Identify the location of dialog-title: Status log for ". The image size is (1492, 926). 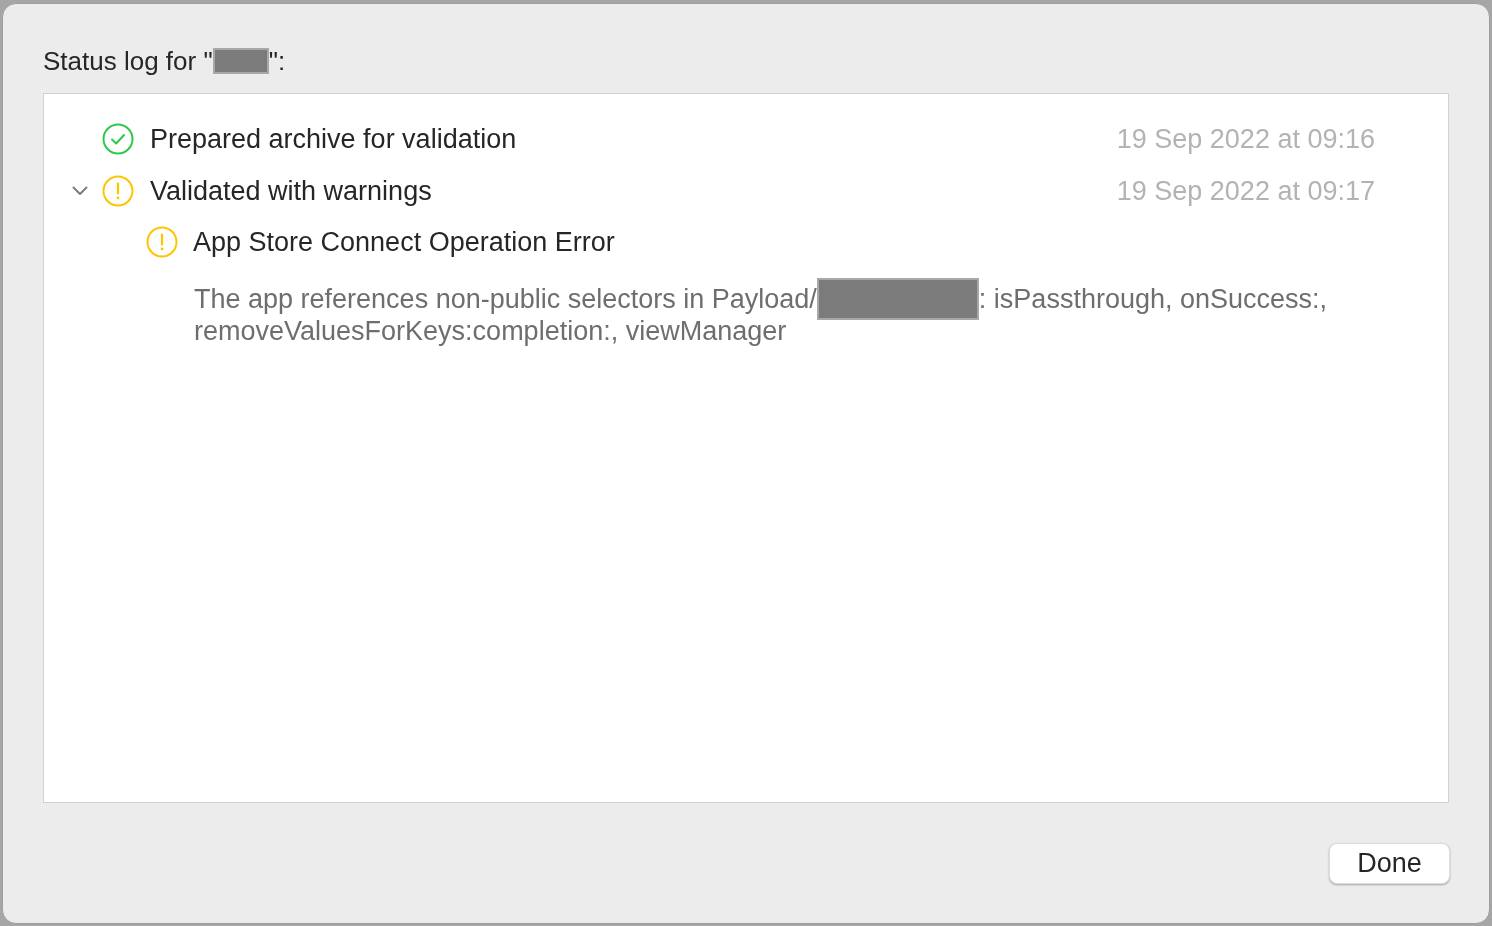
(128, 61).